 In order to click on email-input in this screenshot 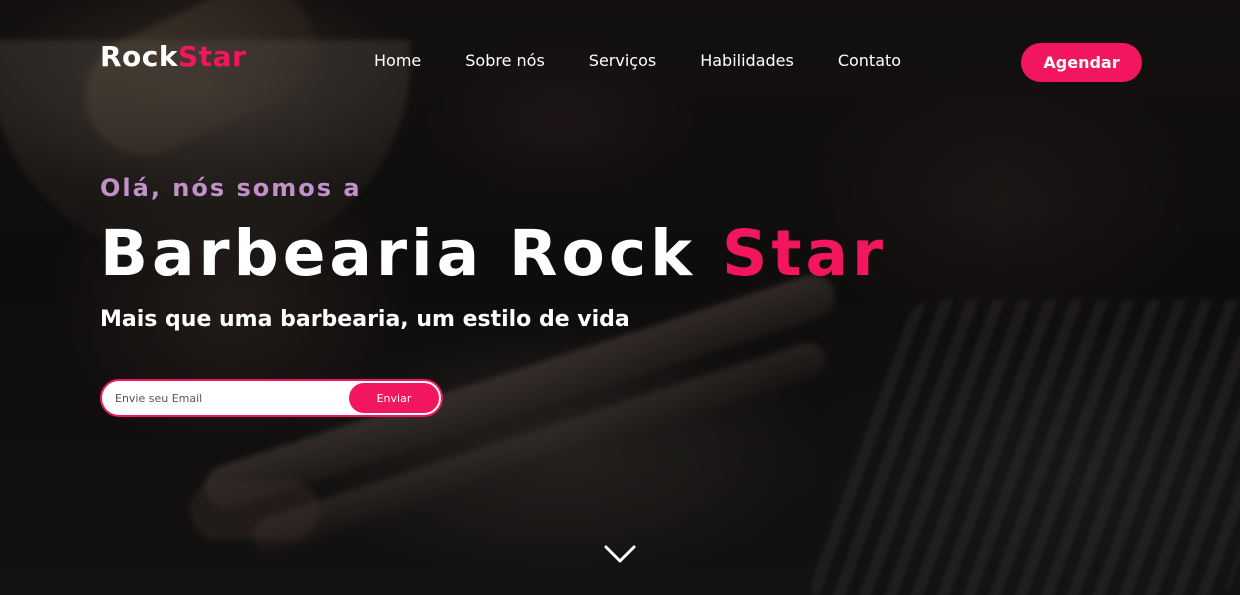, I will do `click(230, 398)`.